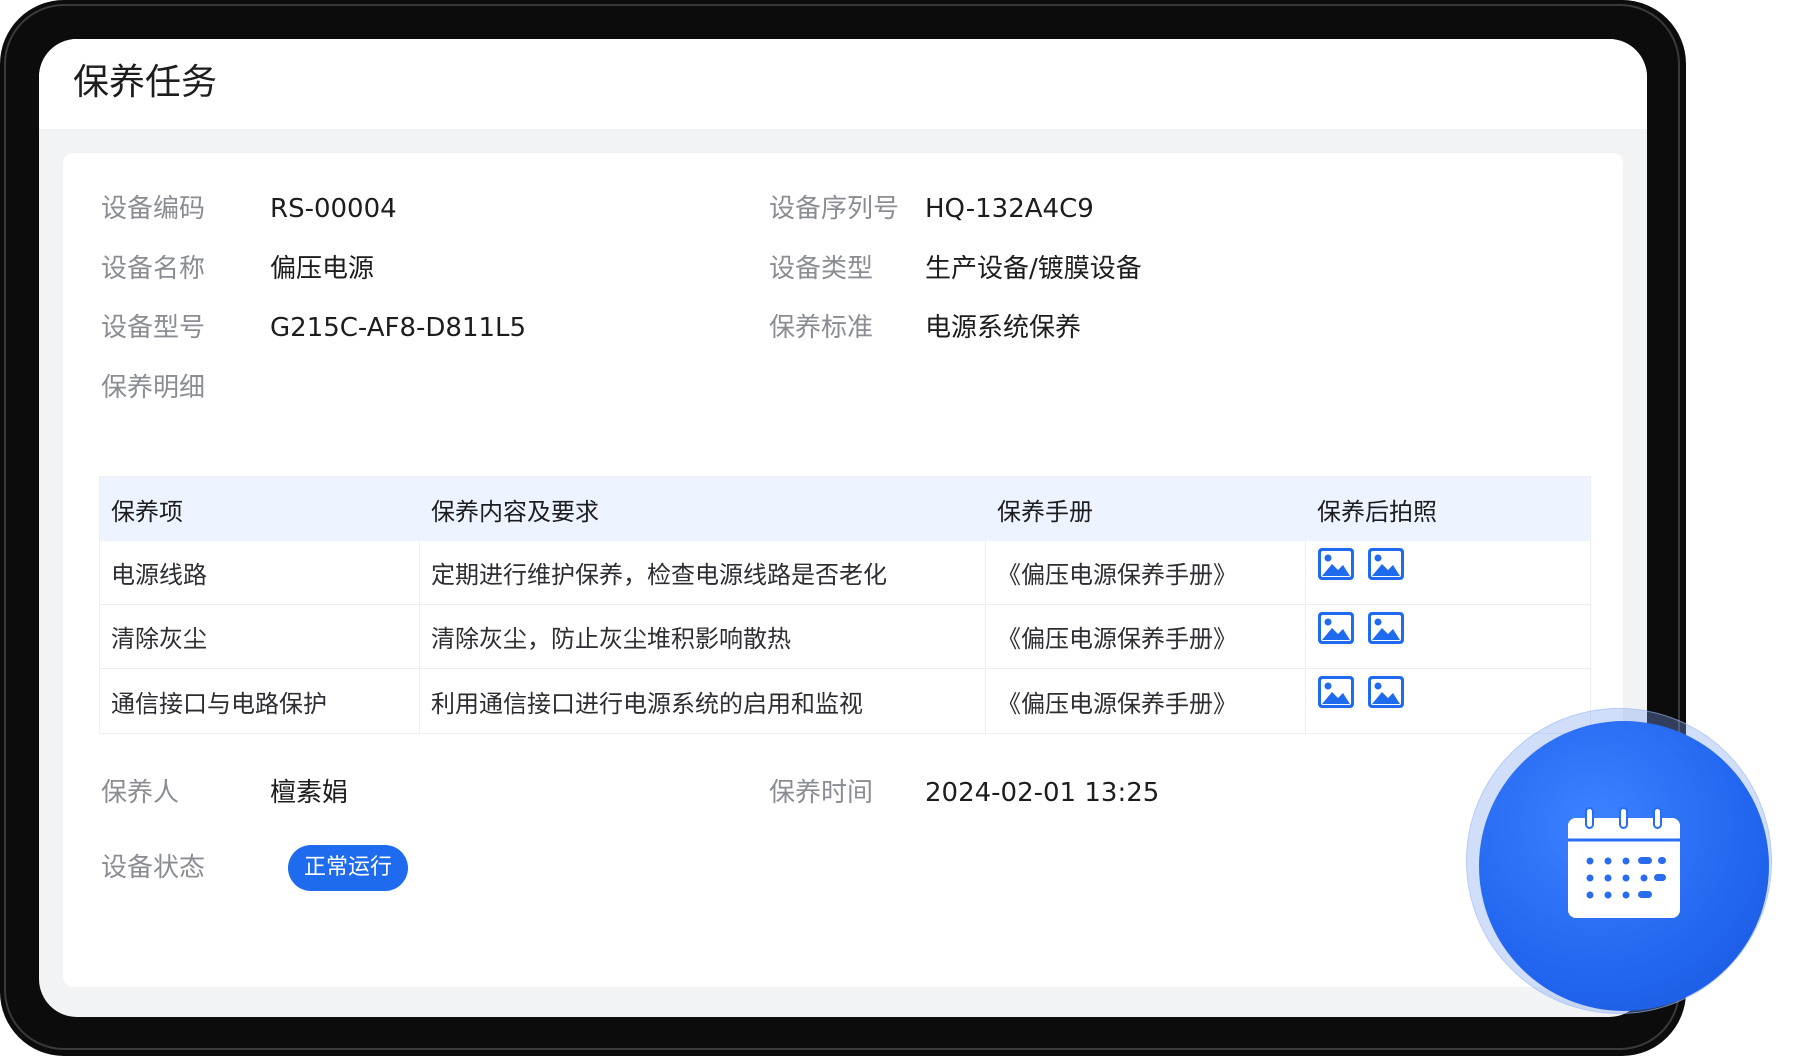  Describe the element at coordinates (153, 388) in the screenshot. I see `details-label: 保养明细` at that location.